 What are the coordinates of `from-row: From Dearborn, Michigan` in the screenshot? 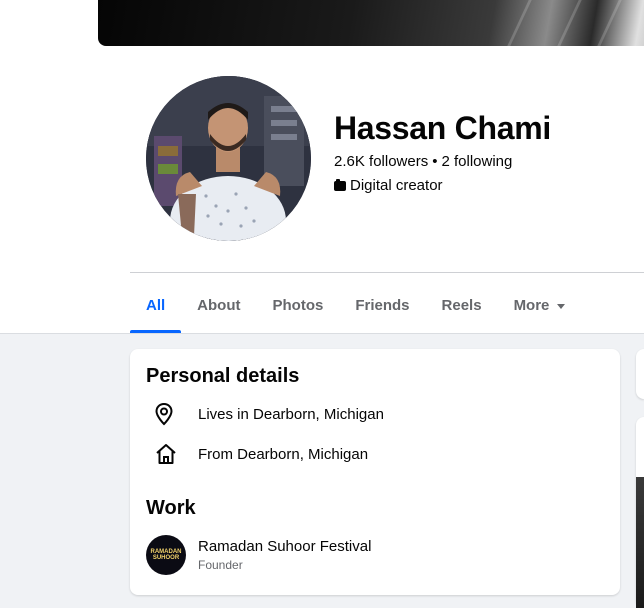 It's located at (257, 454).